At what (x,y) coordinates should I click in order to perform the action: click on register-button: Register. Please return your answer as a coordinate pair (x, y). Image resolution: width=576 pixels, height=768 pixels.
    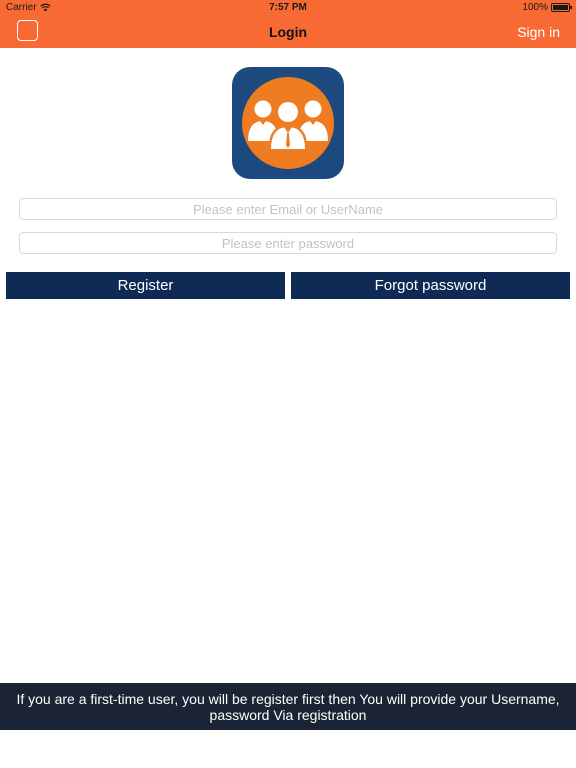
    Looking at the image, I should click on (145, 285).